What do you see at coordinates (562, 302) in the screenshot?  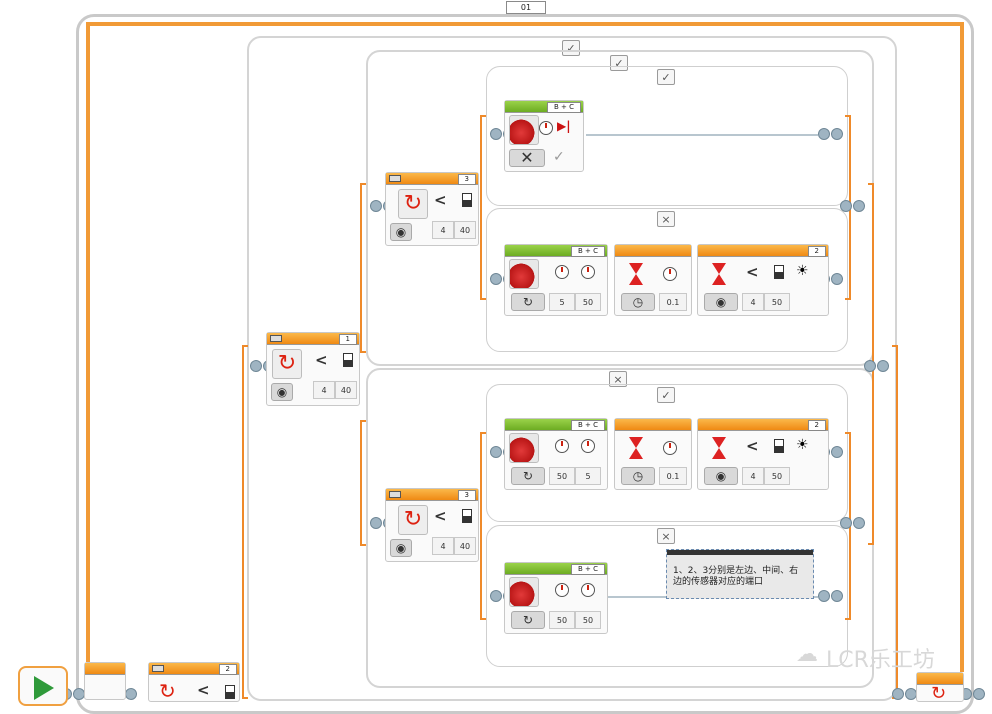 I see `motor-t2-p1: 5` at bounding box center [562, 302].